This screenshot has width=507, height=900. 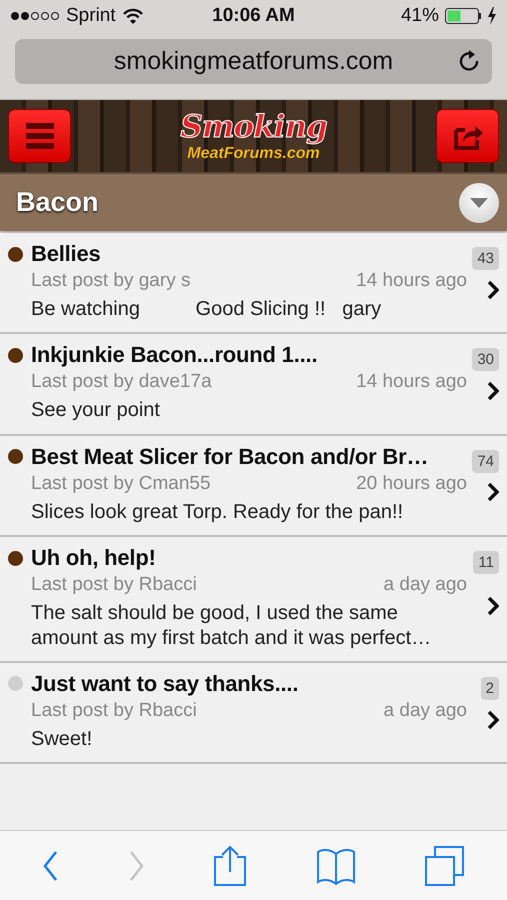 What do you see at coordinates (35, 16) in the screenshot?
I see `signal-icon` at bounding box center [35, 16].